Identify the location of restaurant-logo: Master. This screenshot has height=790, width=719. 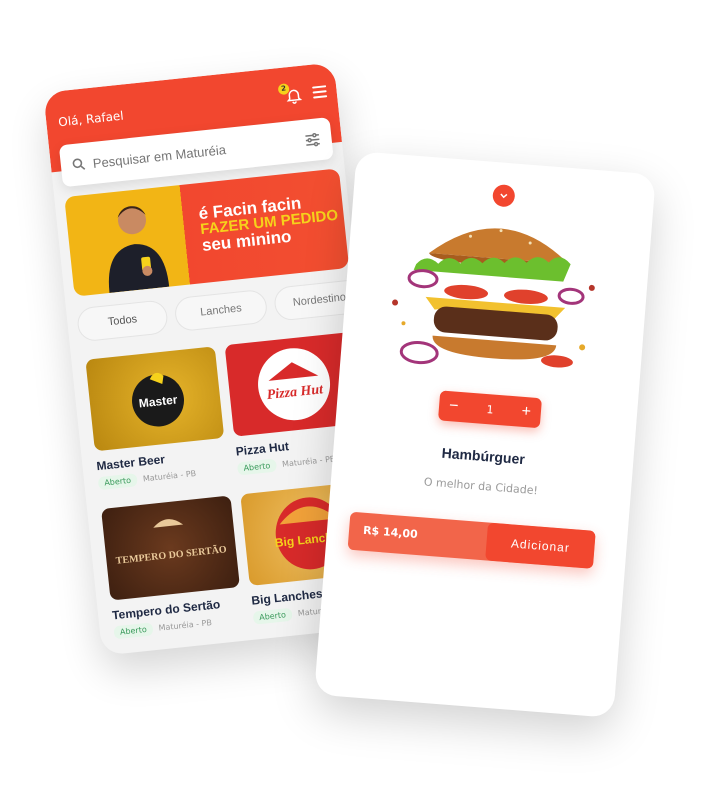
(155, 399).